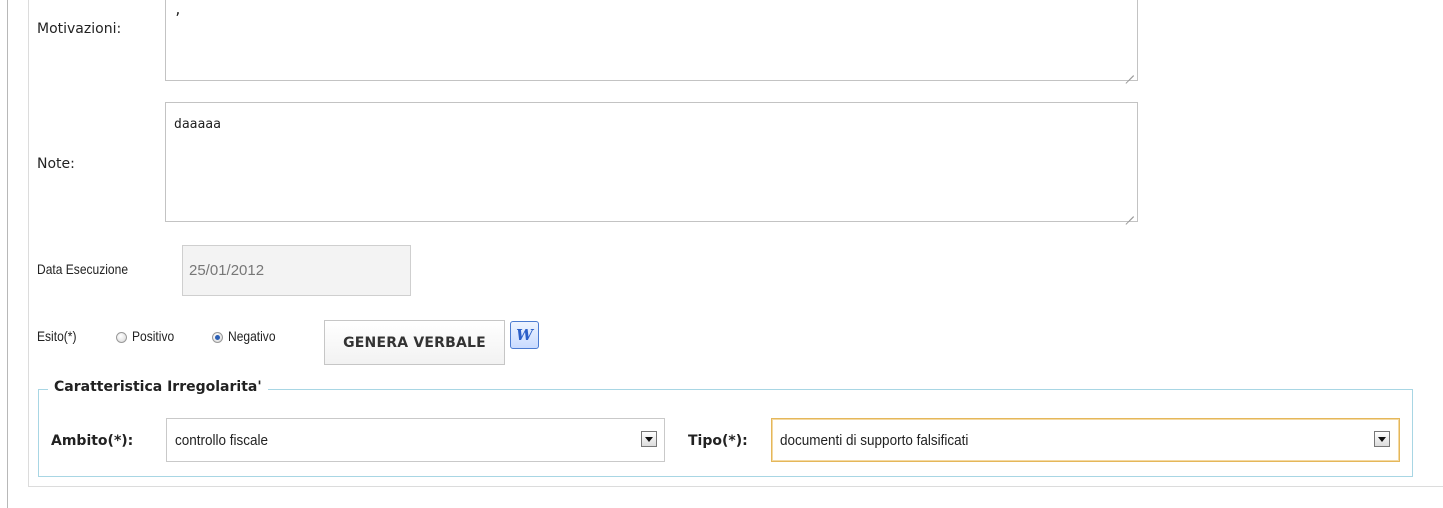  Describe the element at coordinates (651, 40) in the screenshot. I see `motivazioni-textarea: ,` at that location.